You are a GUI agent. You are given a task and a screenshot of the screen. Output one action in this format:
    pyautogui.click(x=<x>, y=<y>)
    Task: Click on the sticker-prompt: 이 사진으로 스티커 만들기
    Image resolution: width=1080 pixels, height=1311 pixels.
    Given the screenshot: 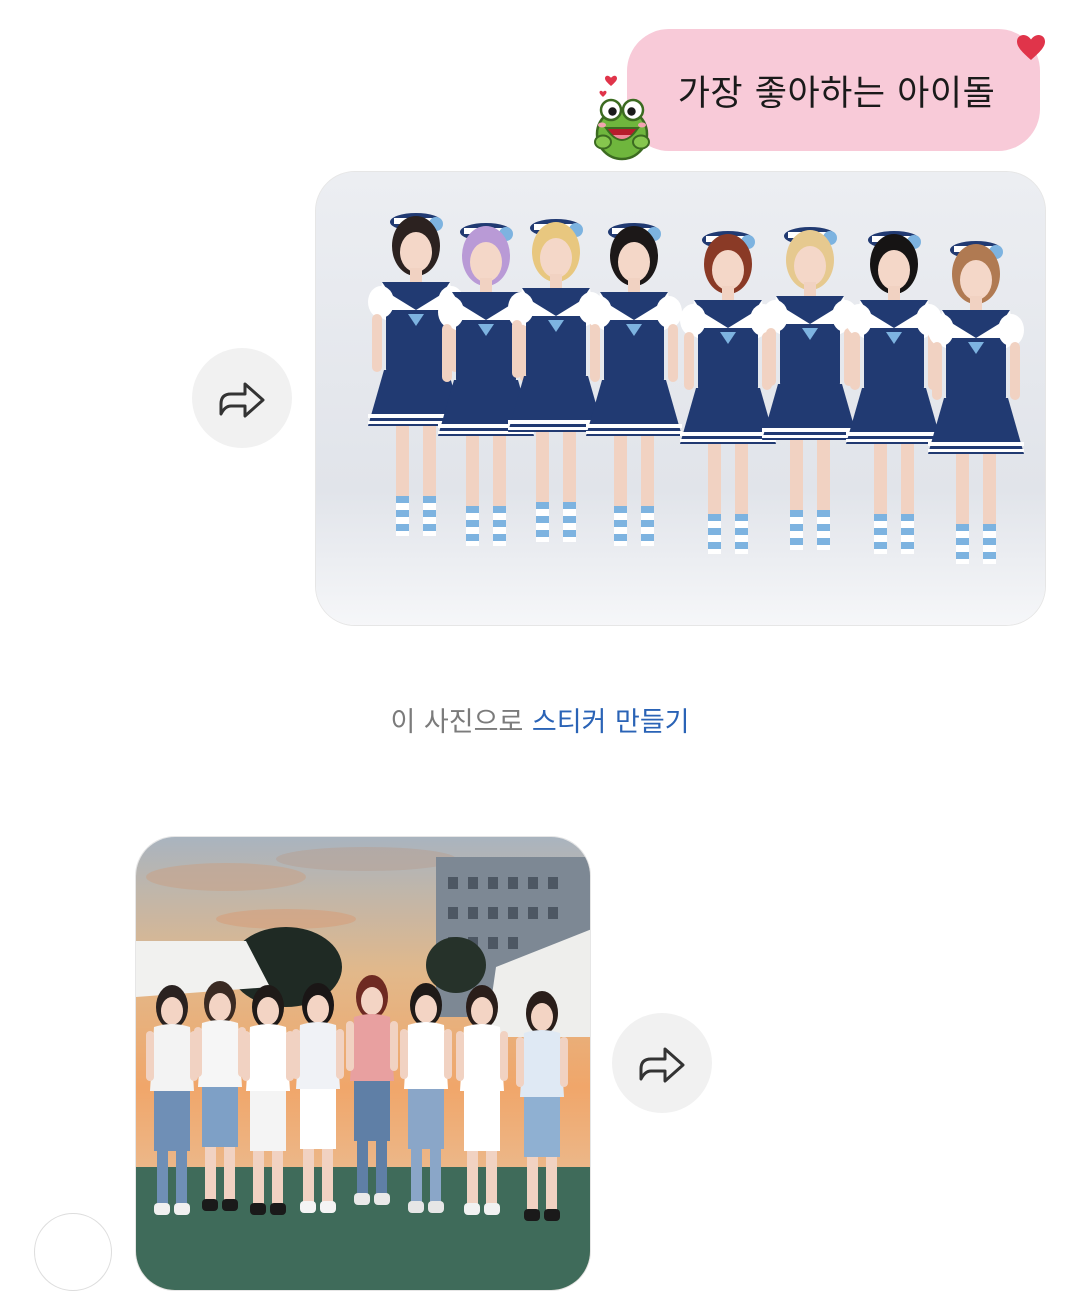 What is the action you would take?
    pyautogui.click(x=540, y=719)
    